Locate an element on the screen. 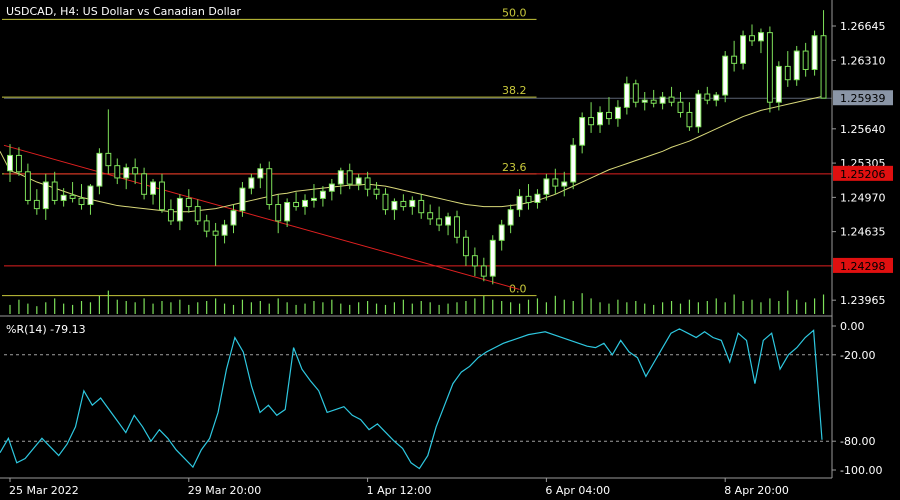 Image resolution: width=900 pixels, height=500 pixels. price-tick-label: 1.23965 is located at coordinates (863, 300).